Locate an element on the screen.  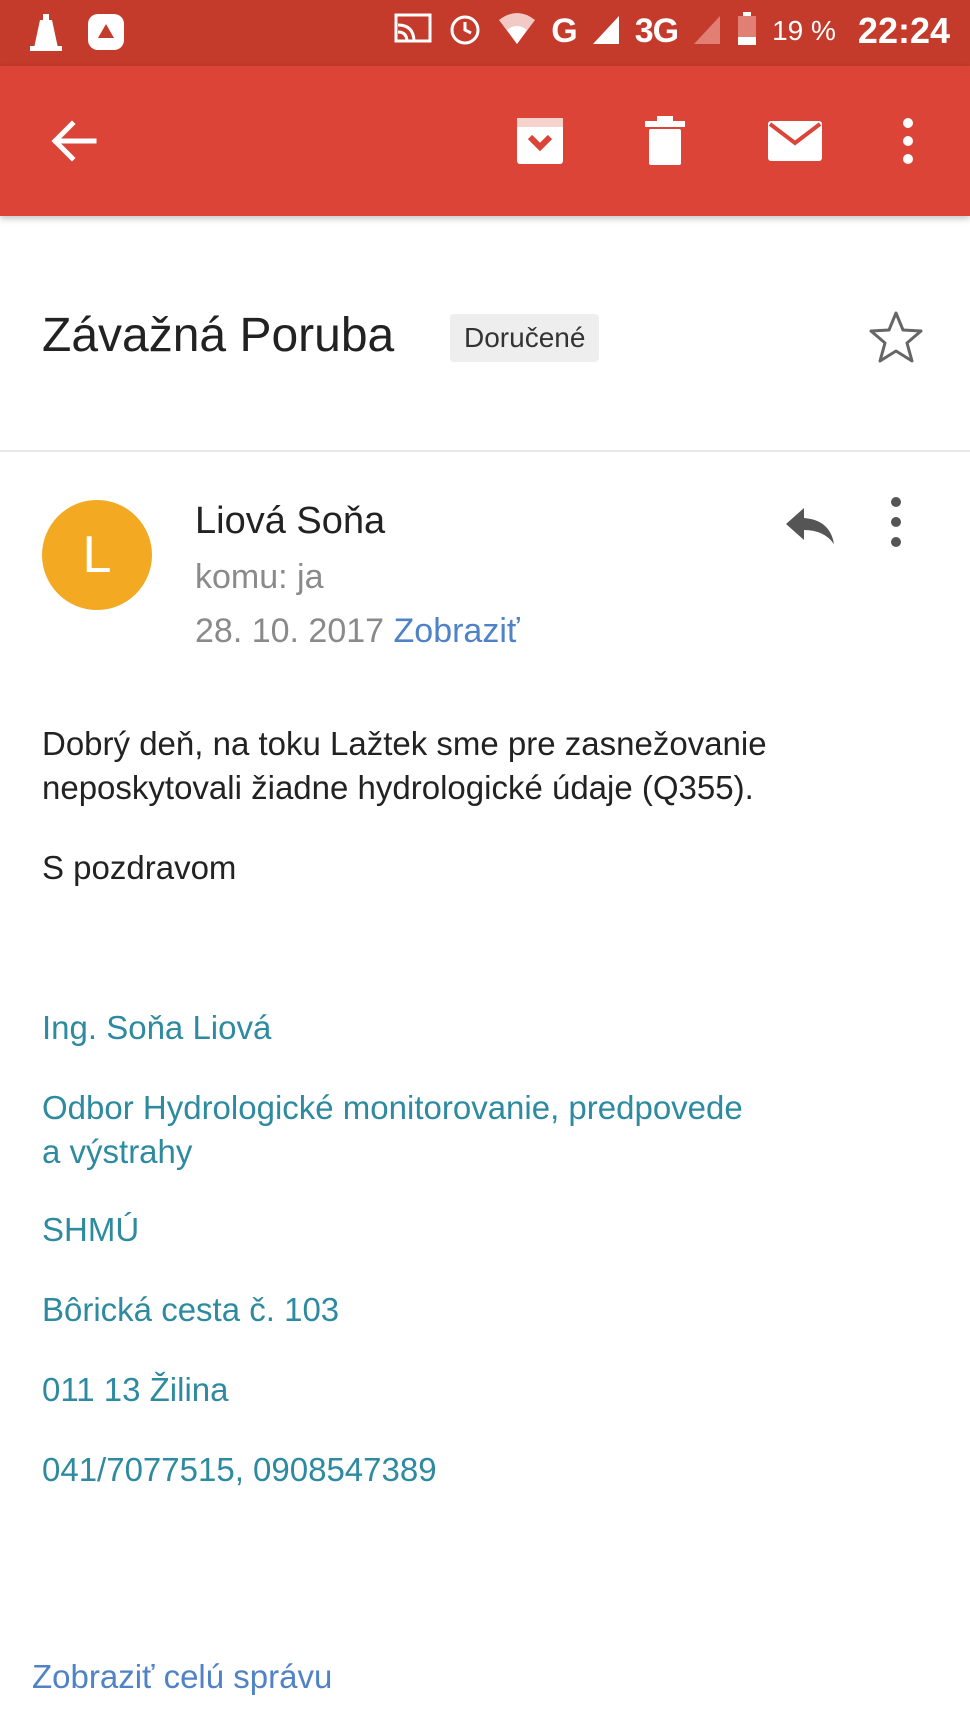
archive-icon is located at coordinates (540, 141).